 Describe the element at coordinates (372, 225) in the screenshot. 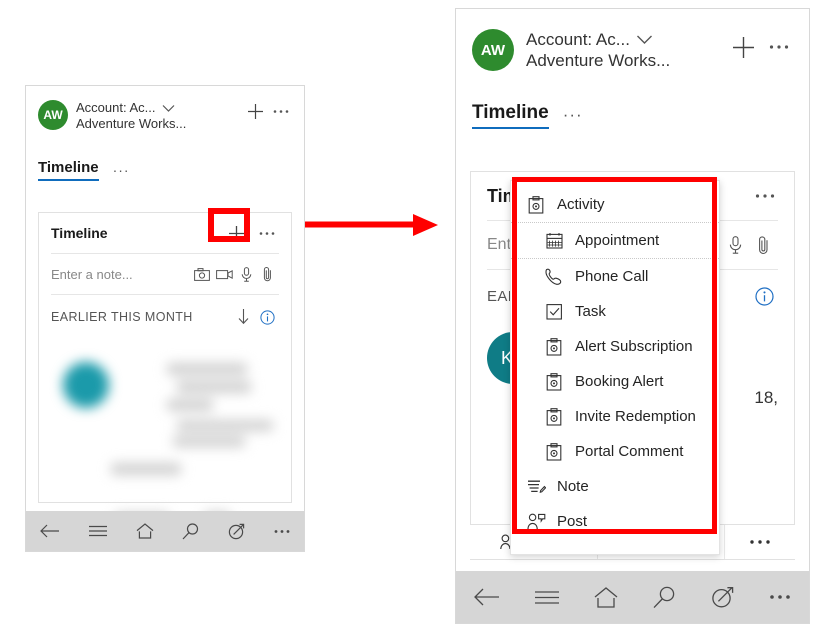

I see `right-arrow` at that location.